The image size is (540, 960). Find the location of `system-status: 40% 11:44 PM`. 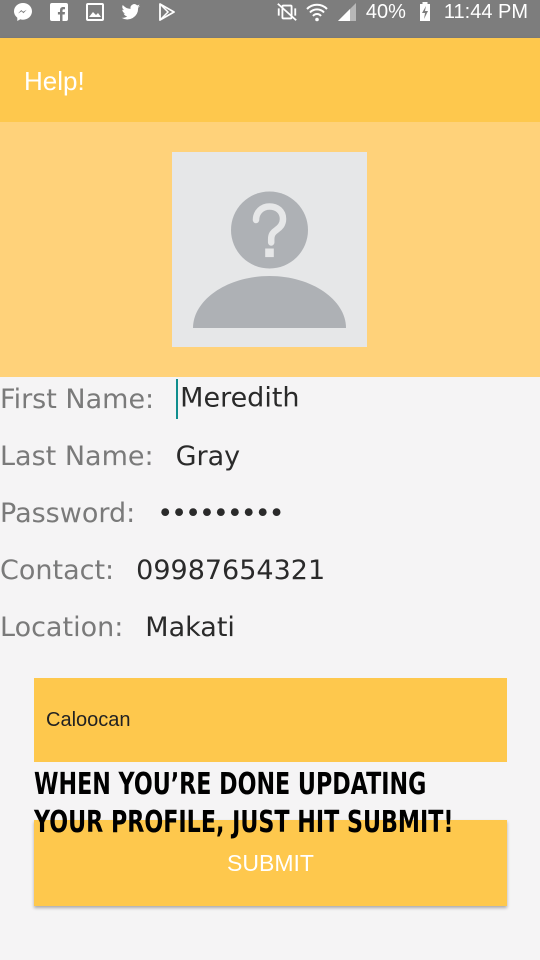

system-status: 40% 11:44 PM is located at coordinates (402, 12).